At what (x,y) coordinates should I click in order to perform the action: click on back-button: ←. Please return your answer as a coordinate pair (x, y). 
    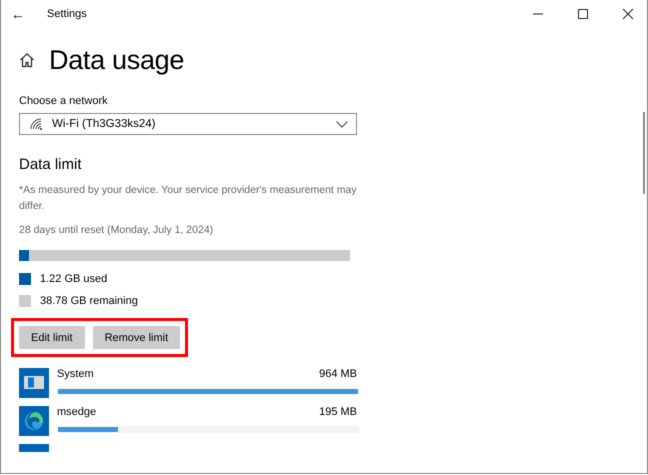
    Looking at the image, I should click on (20, 14).